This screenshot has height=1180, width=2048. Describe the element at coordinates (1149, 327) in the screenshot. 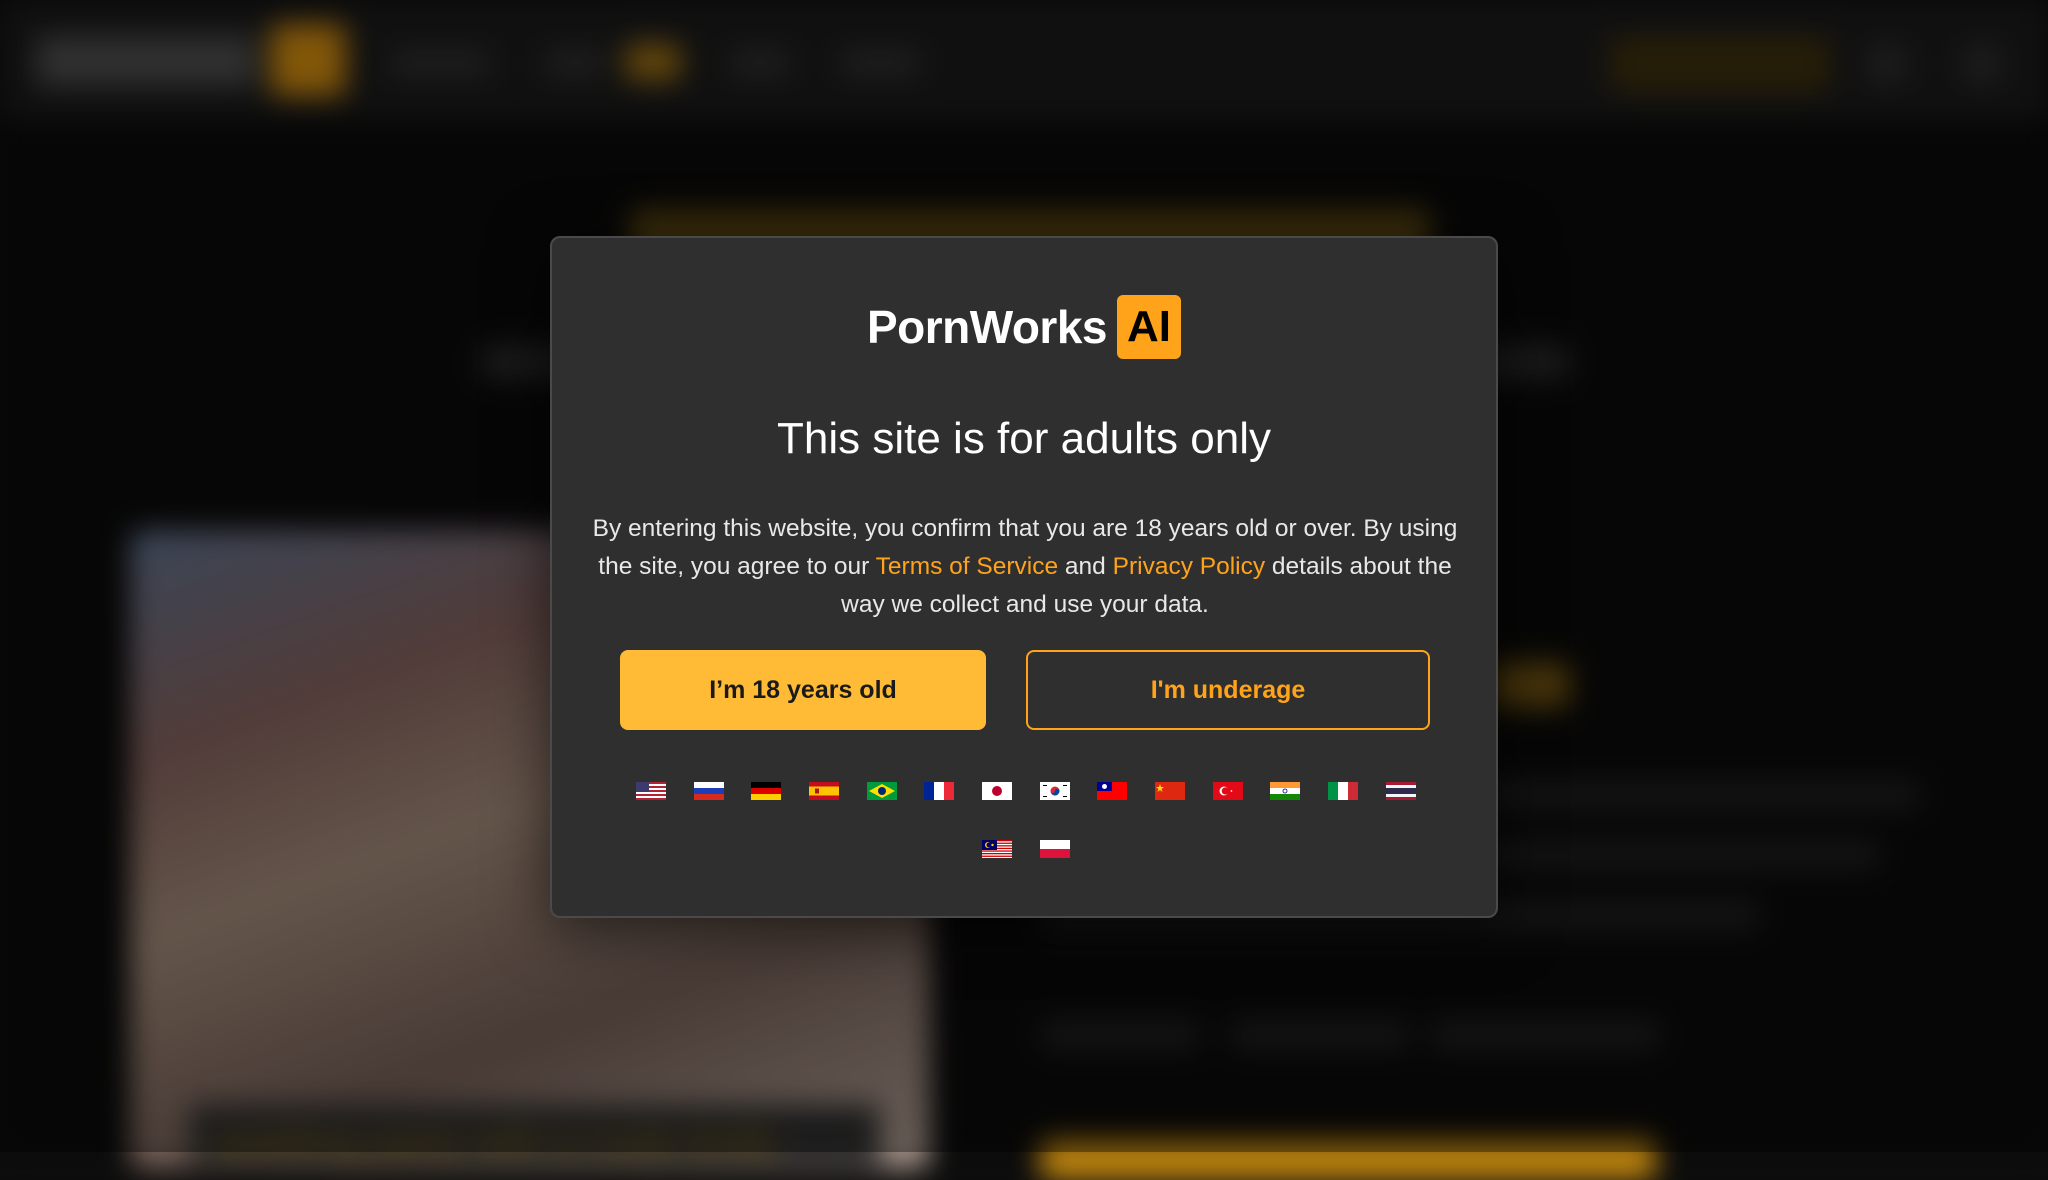

I see `brand-badge: AI` at that location.